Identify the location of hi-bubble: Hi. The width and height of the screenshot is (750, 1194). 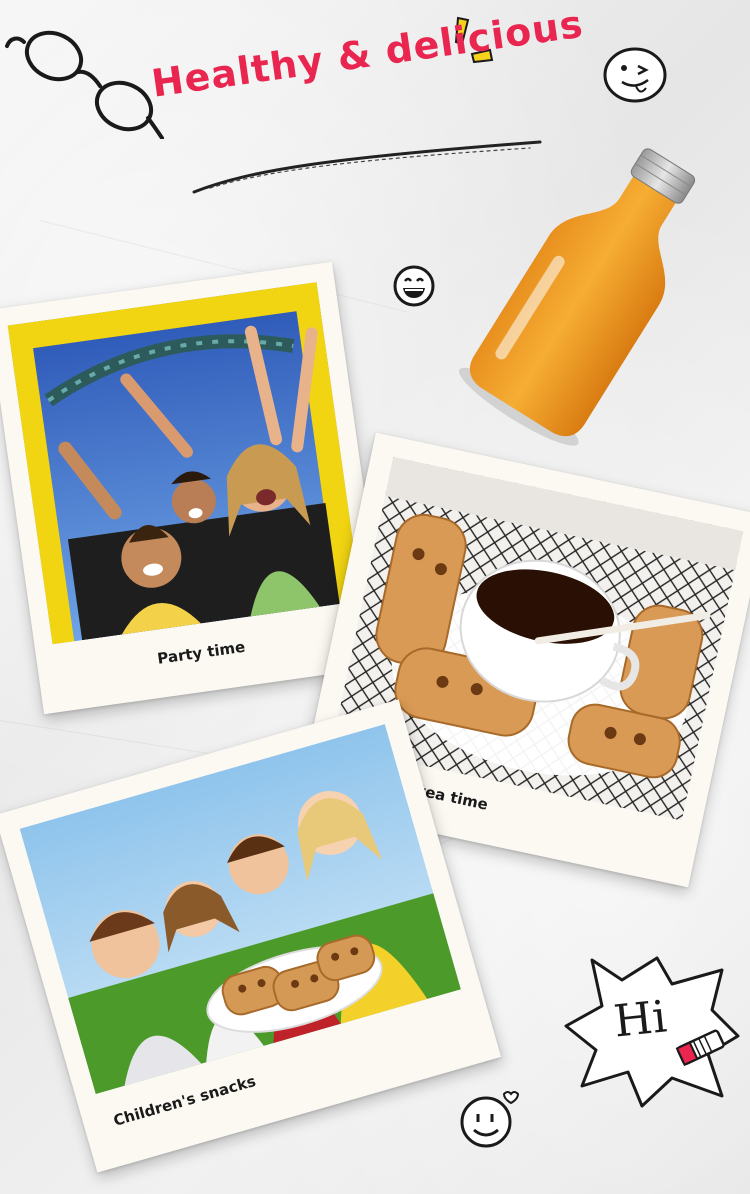
(652, 1030).